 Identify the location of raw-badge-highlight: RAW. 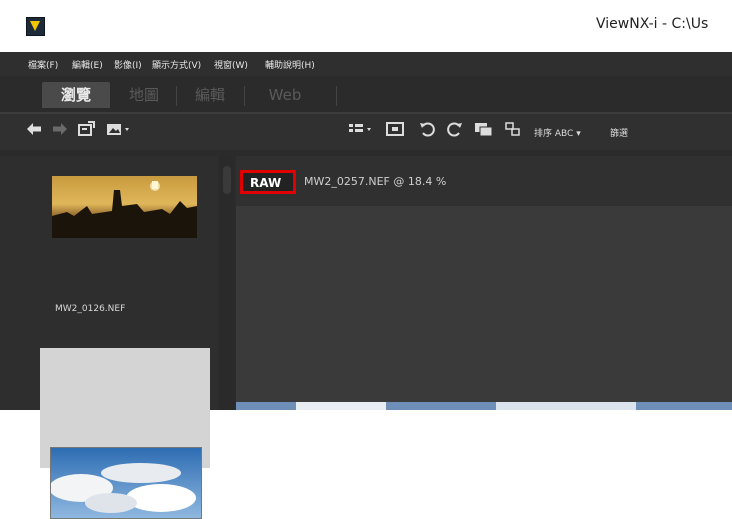
(268, 182).